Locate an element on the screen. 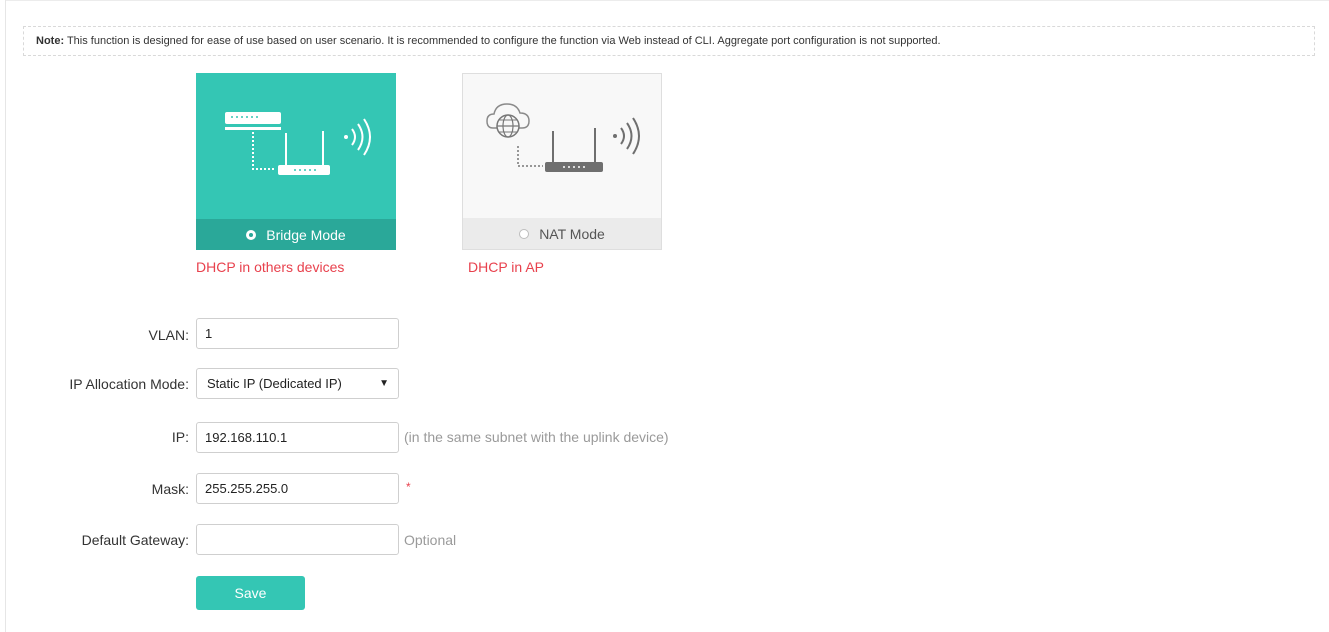 The height and width of the screenshot is (632, 1329). ip-allocation-mode-select: Static IP (Dedicated IP) ▼ is located at coordinates (297, 383).